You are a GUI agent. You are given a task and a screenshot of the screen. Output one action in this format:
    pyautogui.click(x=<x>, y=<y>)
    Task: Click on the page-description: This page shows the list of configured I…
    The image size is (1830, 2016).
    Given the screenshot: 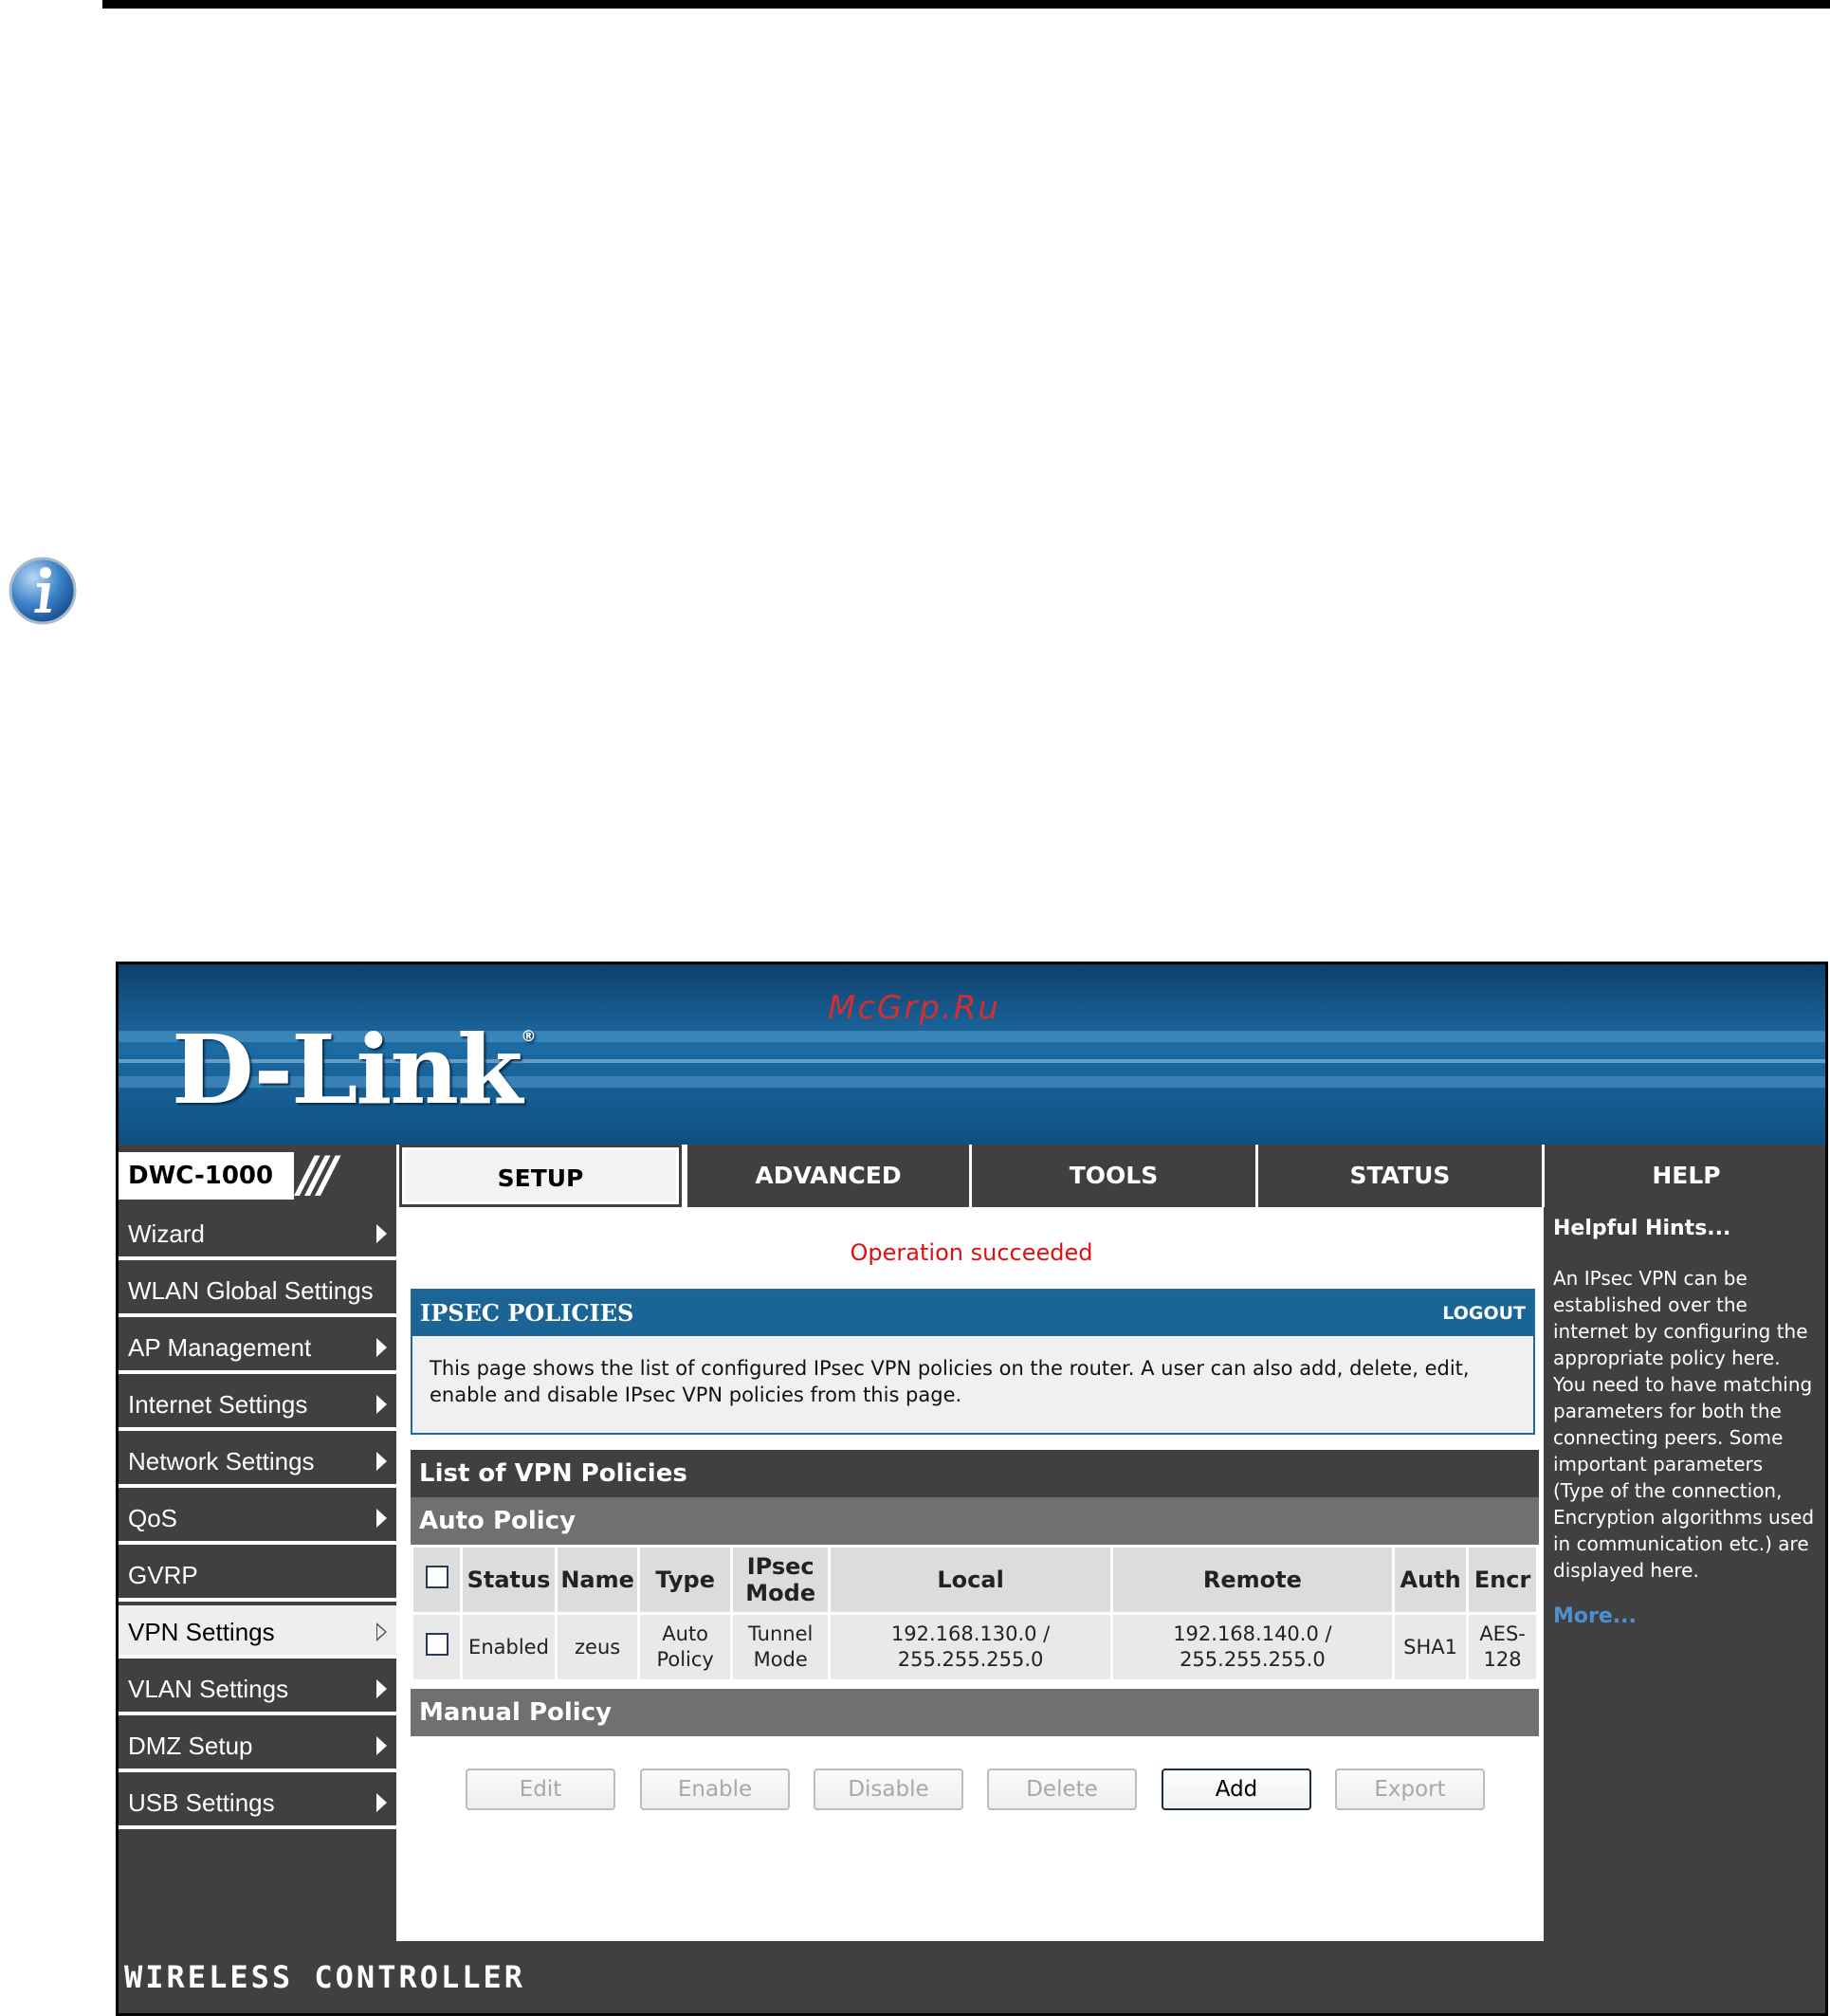 What is the action you would take?
    pyautogui.click(x=950, y=1381)
    